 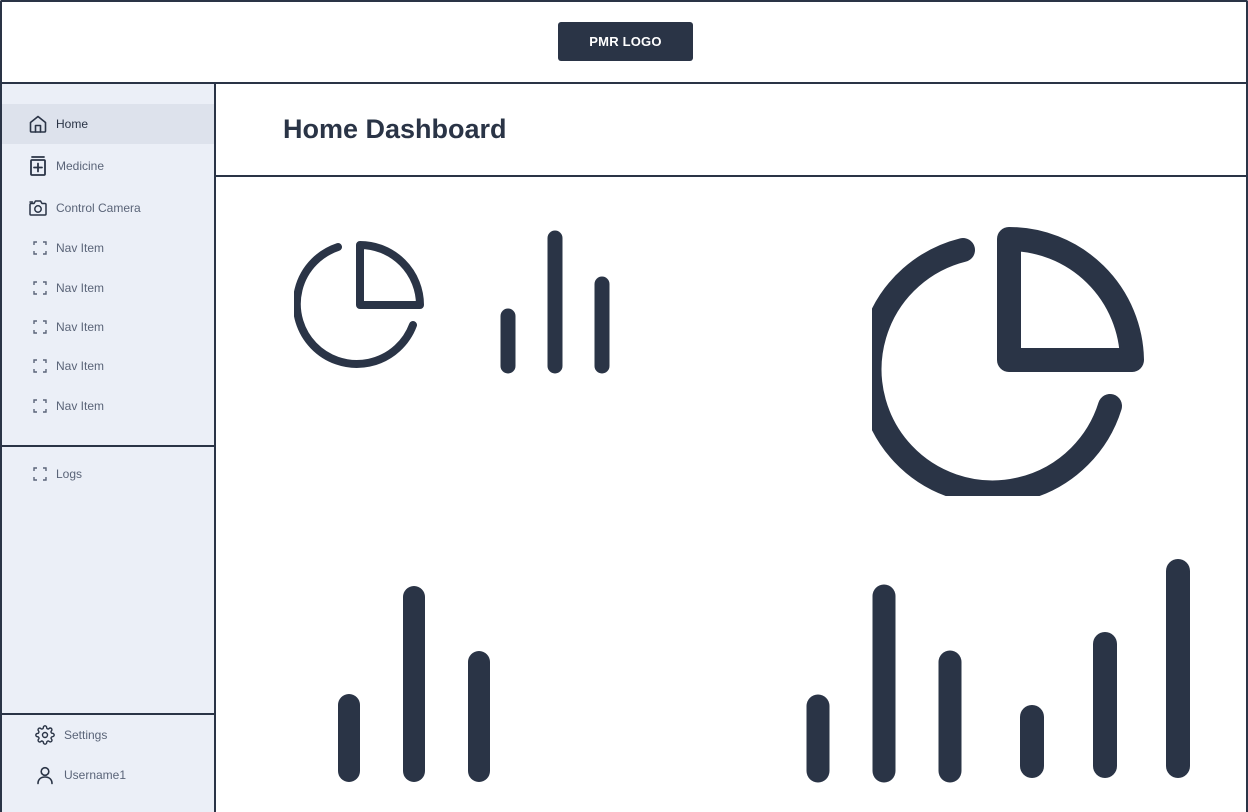 What do you see at coordinates (69, 474) in the screenshot?
I see `sidebar-item-label: Logs` at bounding box center [69, 474].